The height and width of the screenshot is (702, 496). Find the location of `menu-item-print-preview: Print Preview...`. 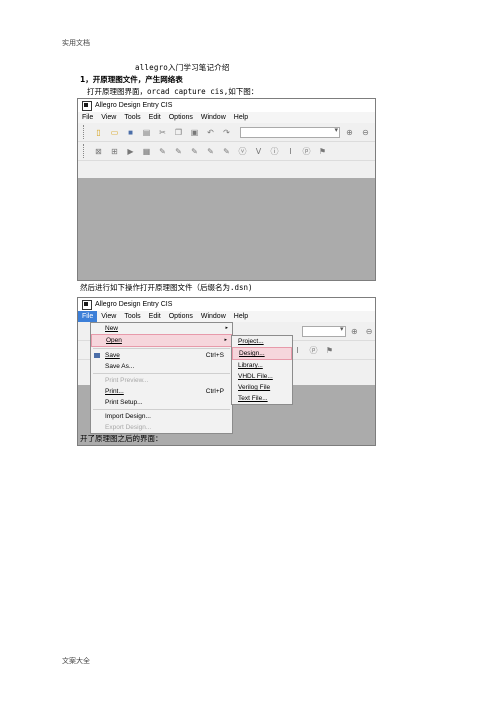

menu-item-print-preview: Print Preview... is located at coordinates (127, 380).